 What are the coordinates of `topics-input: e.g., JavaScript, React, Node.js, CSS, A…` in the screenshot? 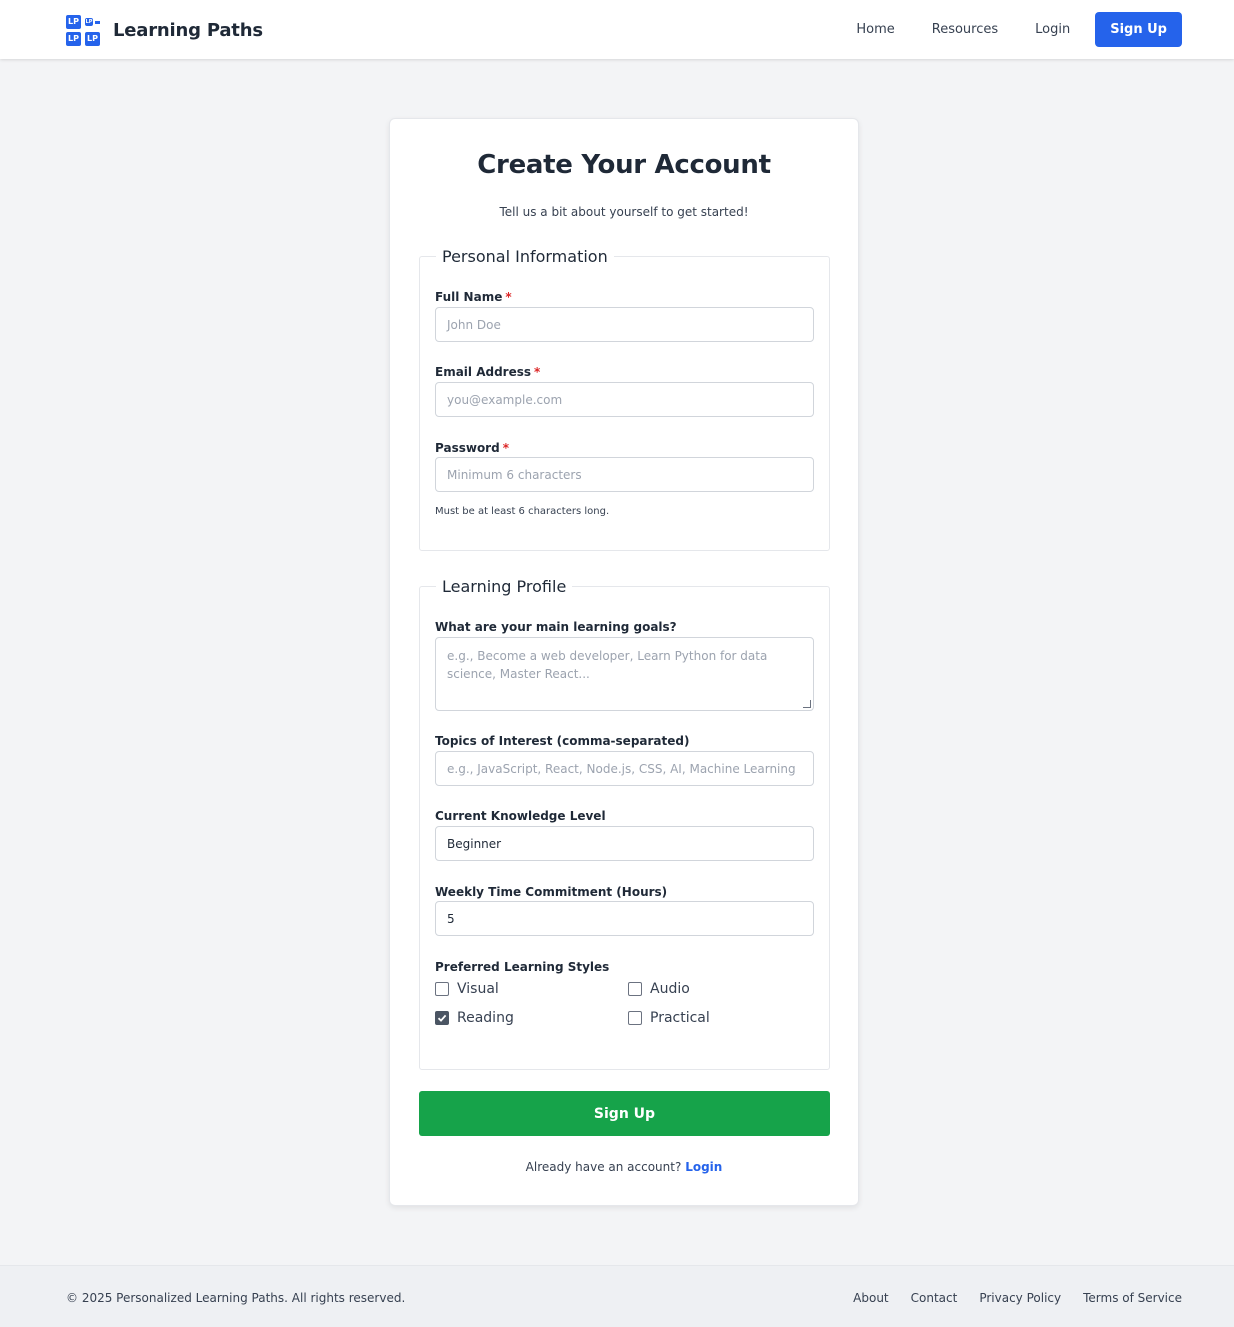 It's located at (624, 768).